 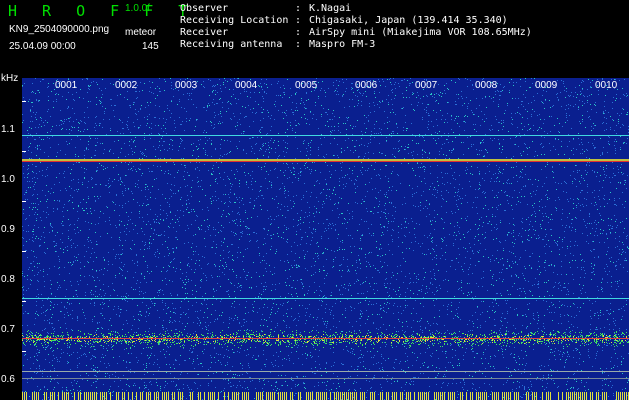 What do you see at coordinates (266, 8) in the screenshot?
I see `info-row-observer: Observer: K.Nagai` at bounding box center [266, 8].